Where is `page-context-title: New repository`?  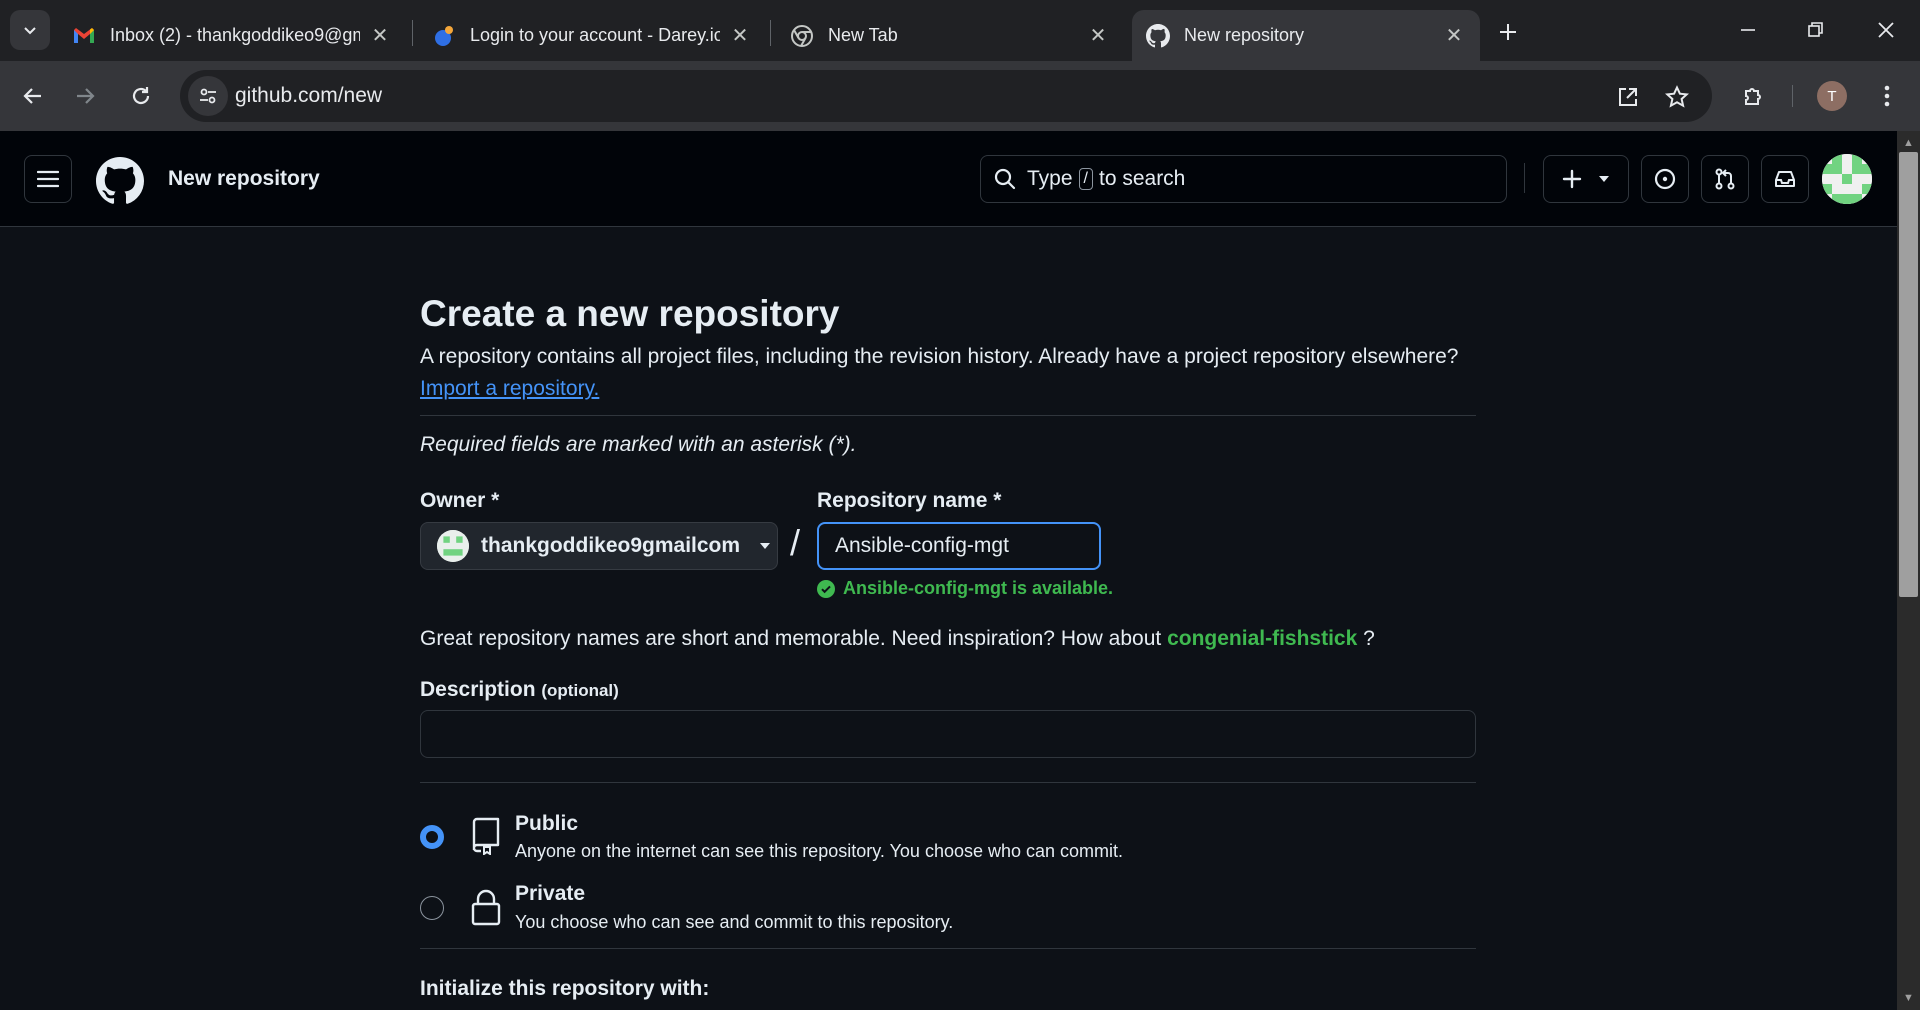
page-context-title: New repository is located at coordinates (244, 179).